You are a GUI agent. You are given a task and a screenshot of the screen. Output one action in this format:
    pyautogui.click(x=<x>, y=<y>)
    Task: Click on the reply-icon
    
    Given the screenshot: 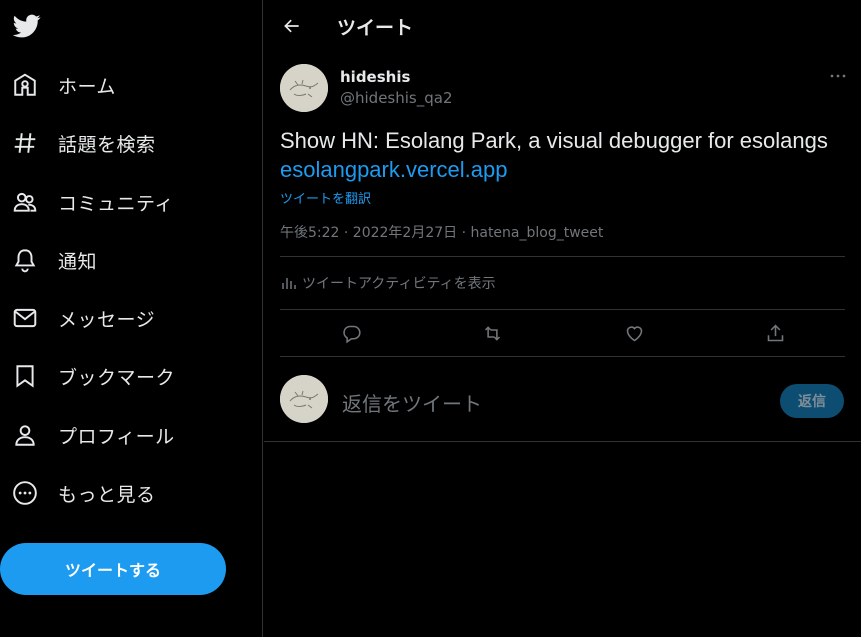 What is the action you would take?
    pyautogui.click(x=351, y=333)
    